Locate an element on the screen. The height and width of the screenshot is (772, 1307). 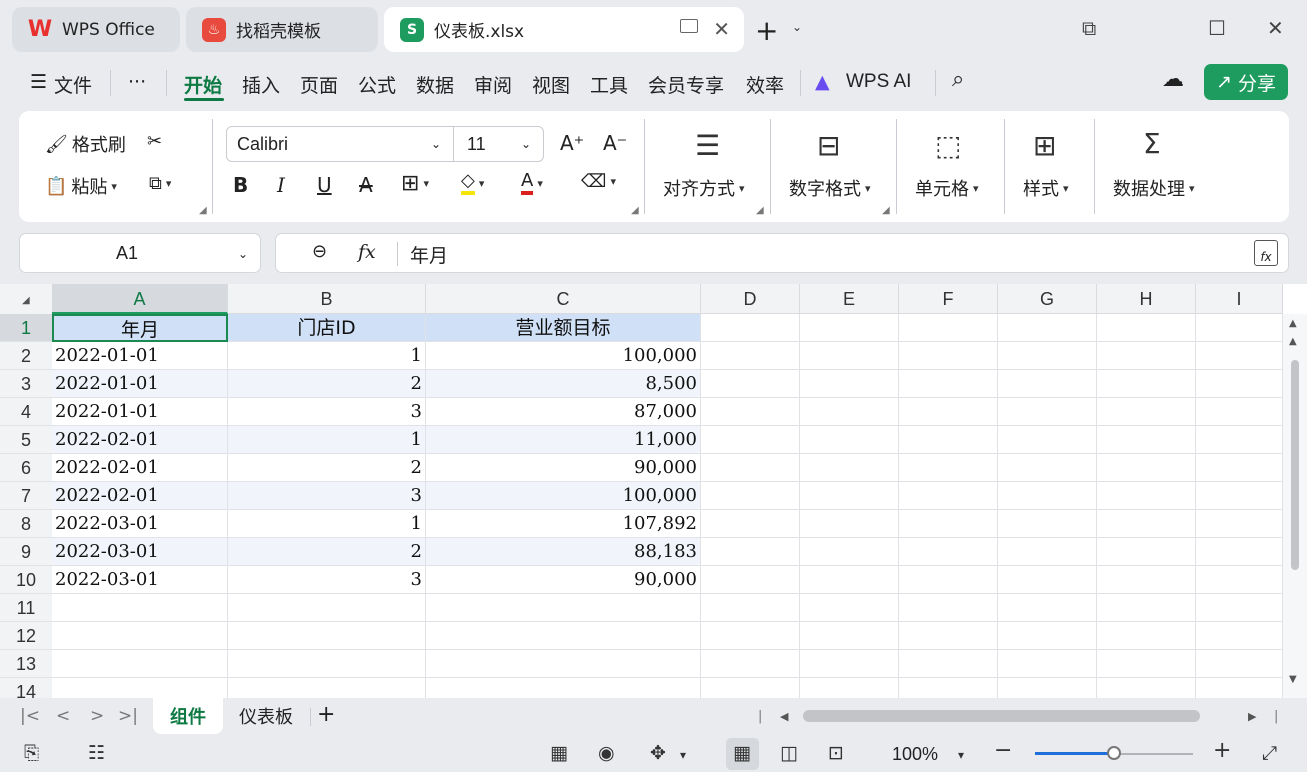
menu-member: 会员专享 is located at coordinates (686, 84).